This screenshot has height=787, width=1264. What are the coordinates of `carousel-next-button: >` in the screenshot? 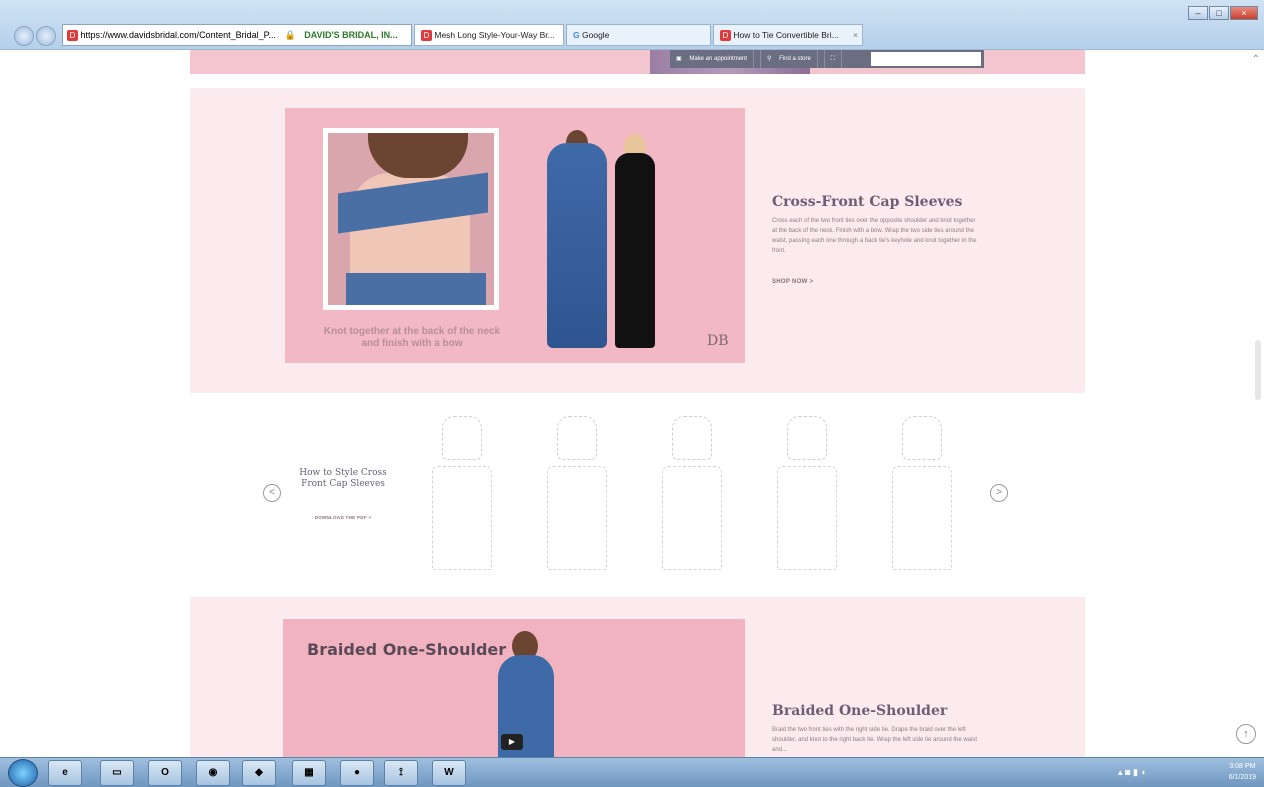 It's located at (999, 493).